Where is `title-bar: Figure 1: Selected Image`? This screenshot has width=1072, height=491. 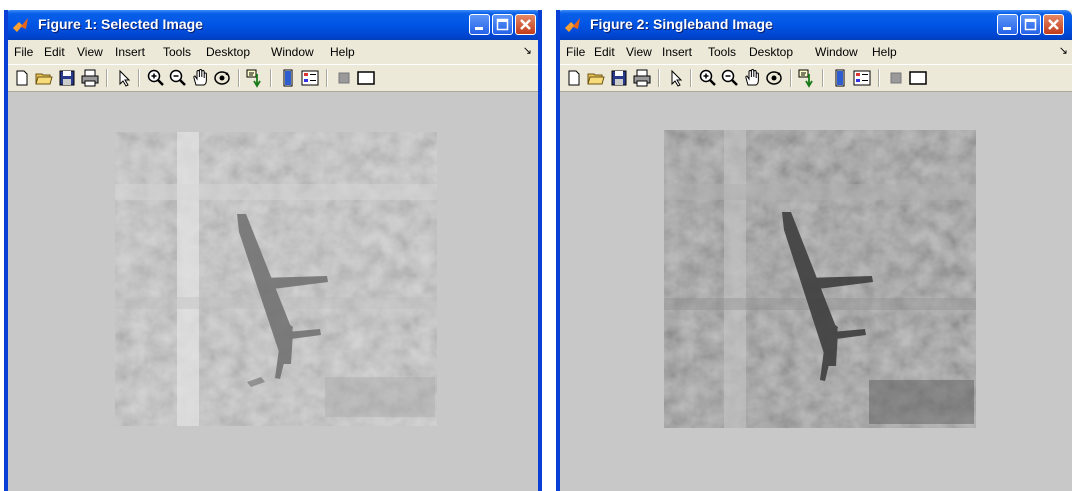 title-bar: Figure 1: Selected Image is located at coordinates (273, 25).